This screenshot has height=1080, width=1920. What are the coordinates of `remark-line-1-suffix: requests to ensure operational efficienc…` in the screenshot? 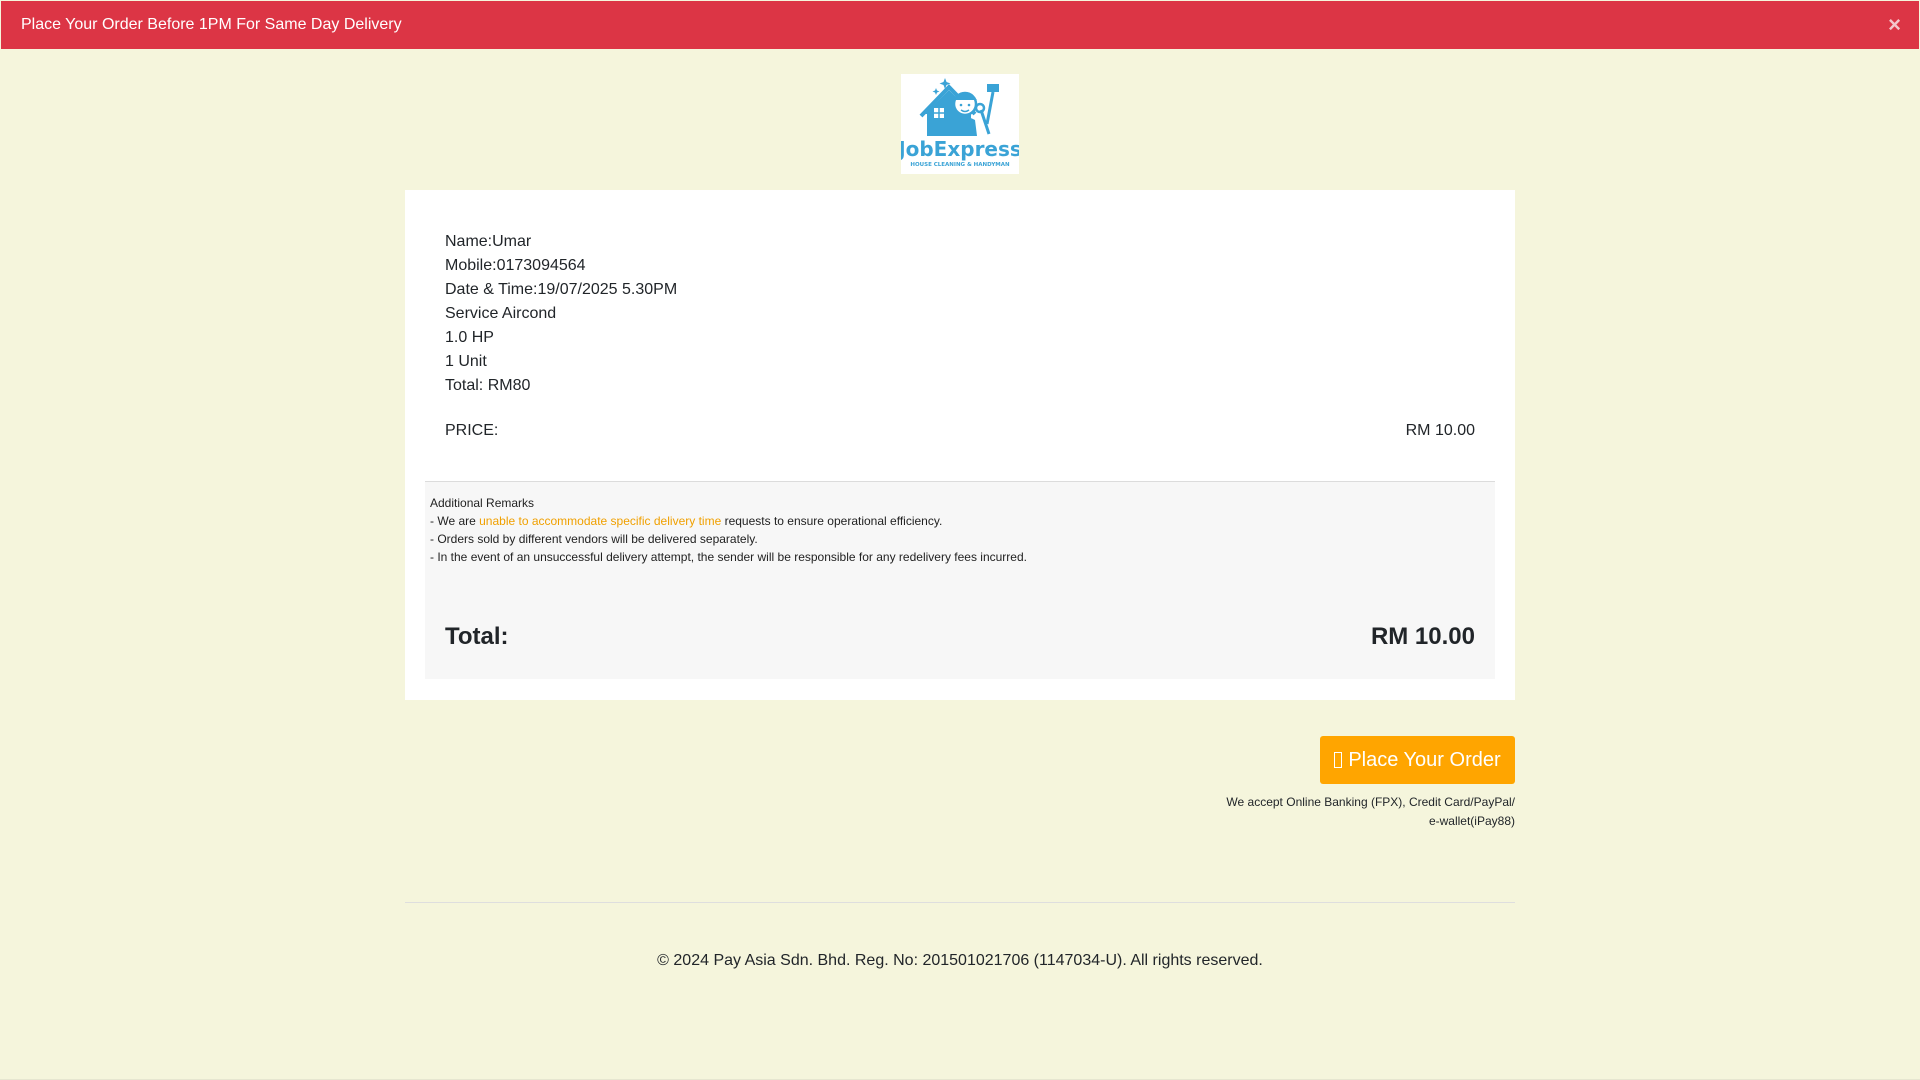 It's located at (832, 521).